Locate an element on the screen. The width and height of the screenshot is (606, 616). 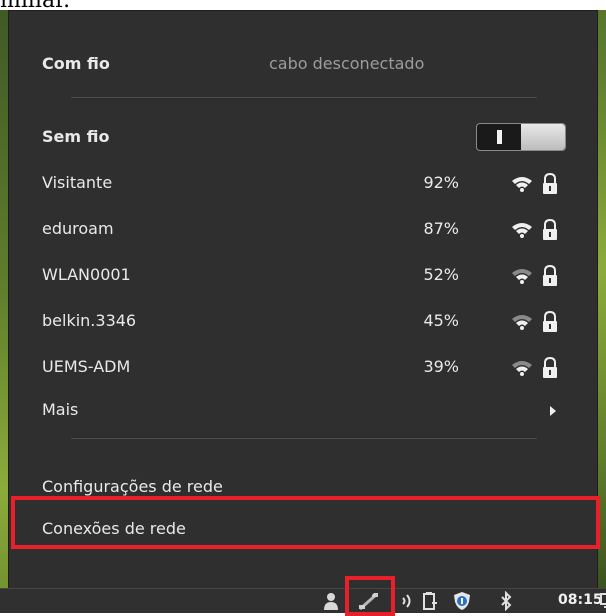
clock: 08:15 is located at coordinates (580, 600).